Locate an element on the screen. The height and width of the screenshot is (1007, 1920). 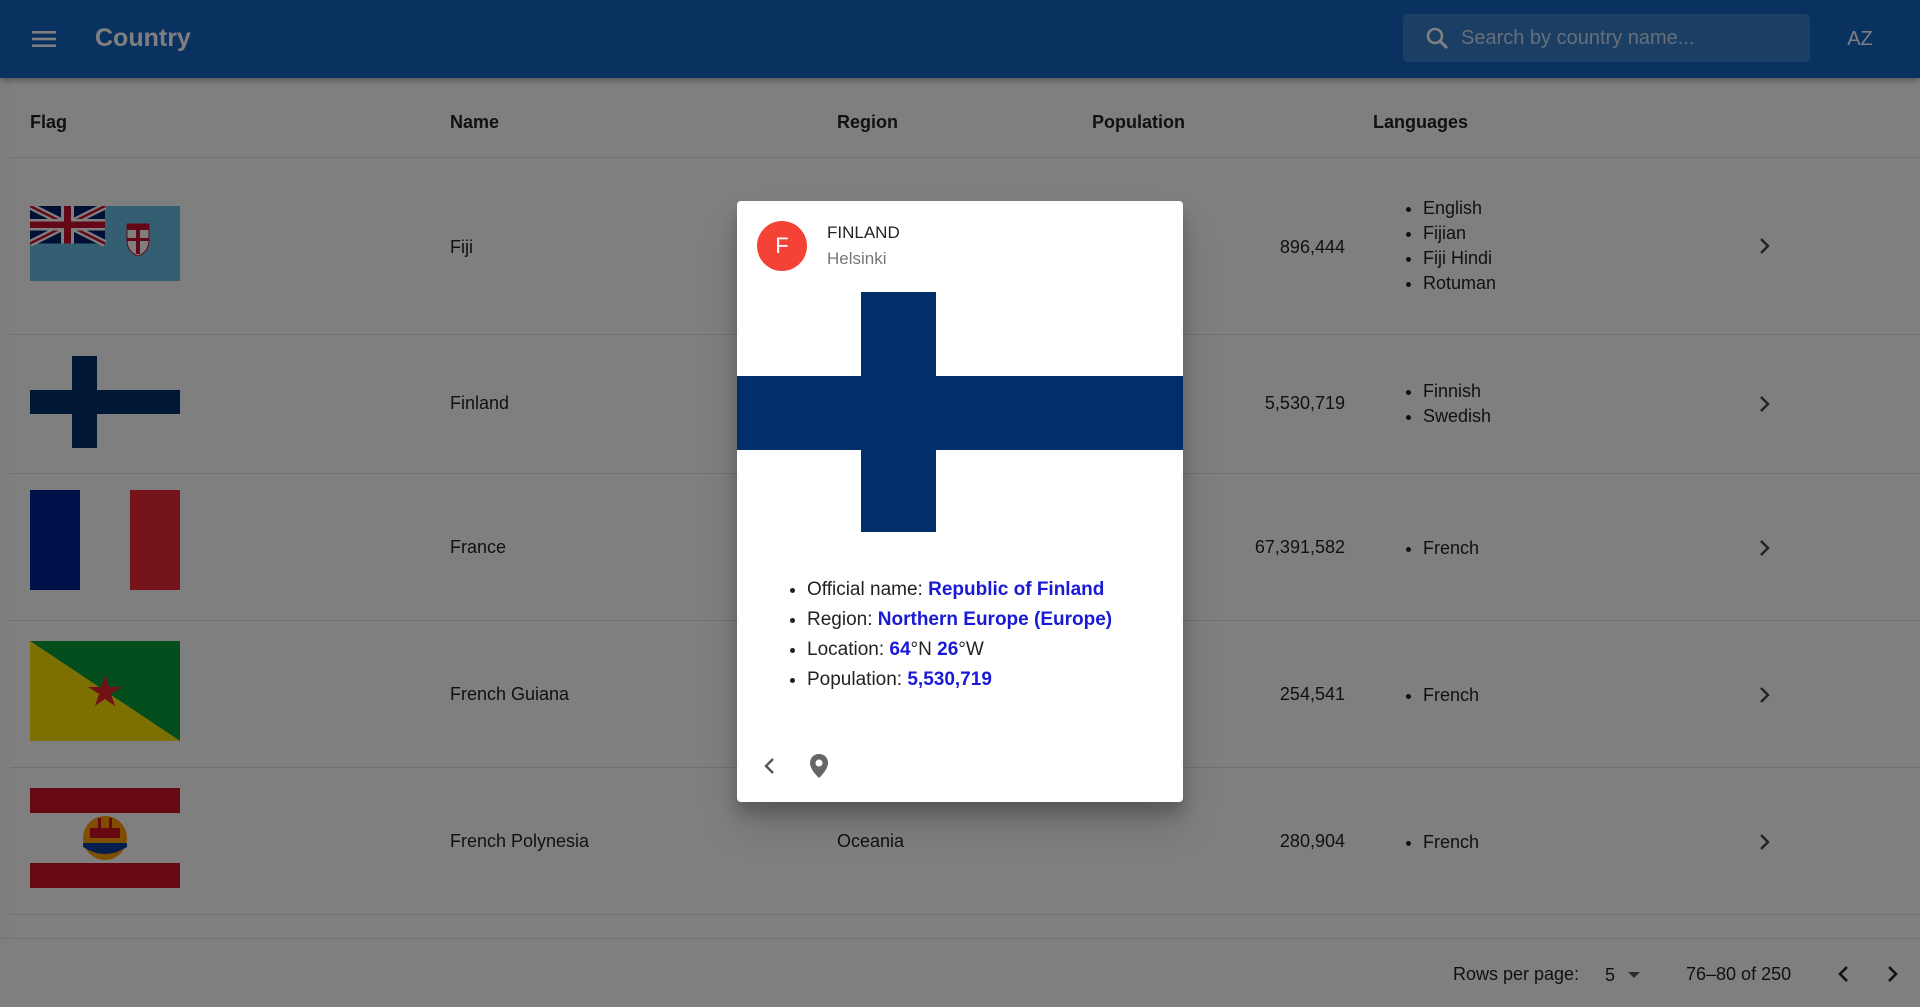
region-item: Region: Northern Europe (Europe) is located at coordinates (959, 620).